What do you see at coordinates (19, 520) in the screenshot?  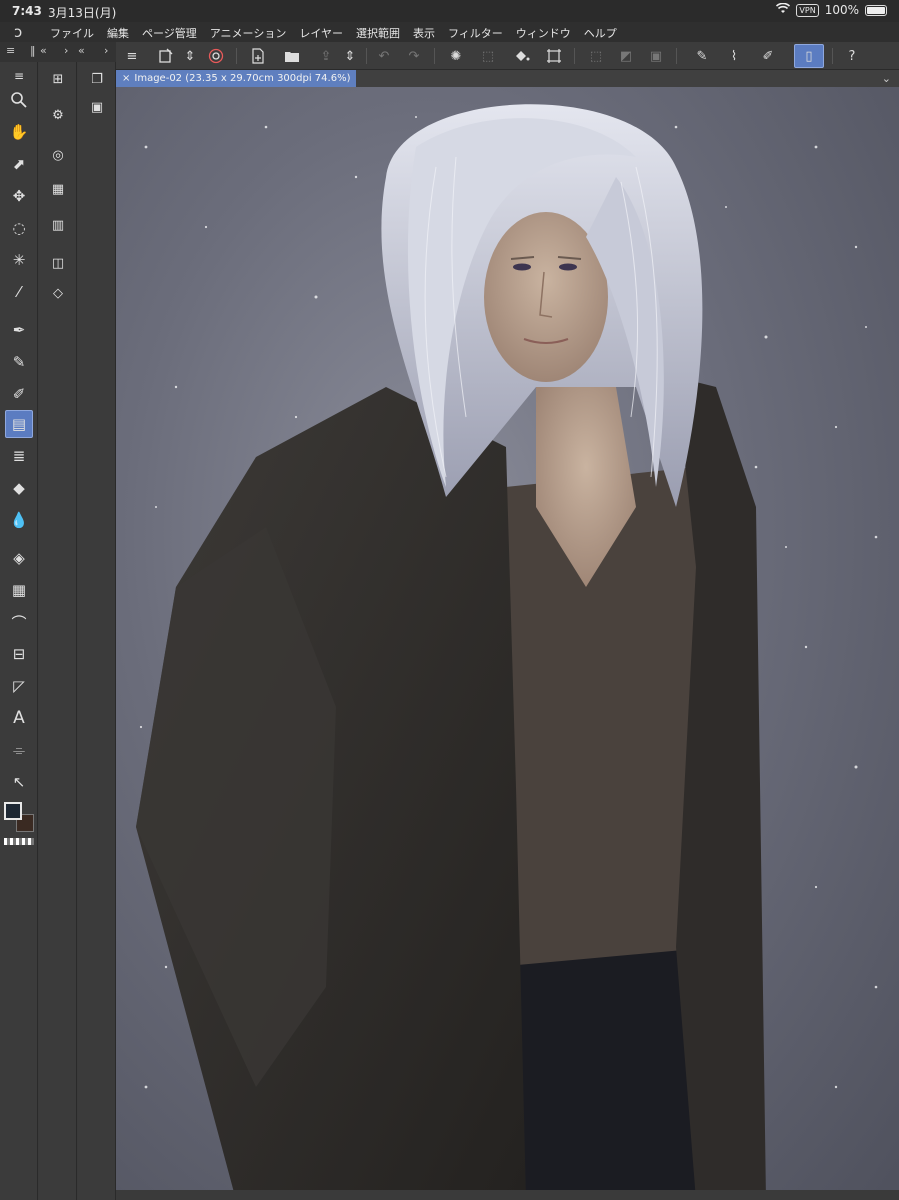 I see `blend-icon: 💧` at bounding box center [19, 520].